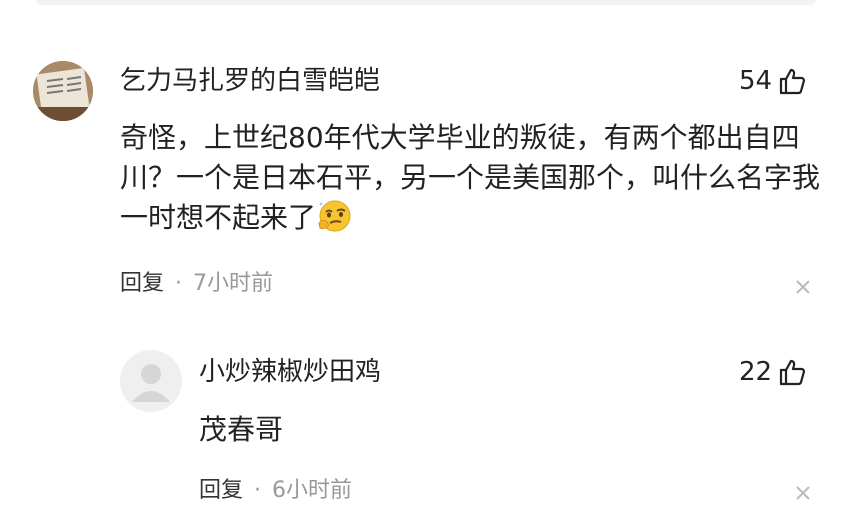 The image size is (863, 517). I want to click on reply-meta: 回复 · 6小时前, so click(275, 491).